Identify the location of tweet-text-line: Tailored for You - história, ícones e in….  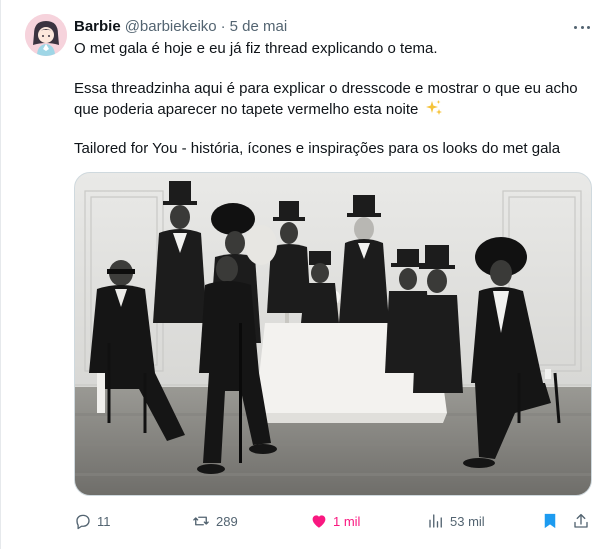
(317, 148).